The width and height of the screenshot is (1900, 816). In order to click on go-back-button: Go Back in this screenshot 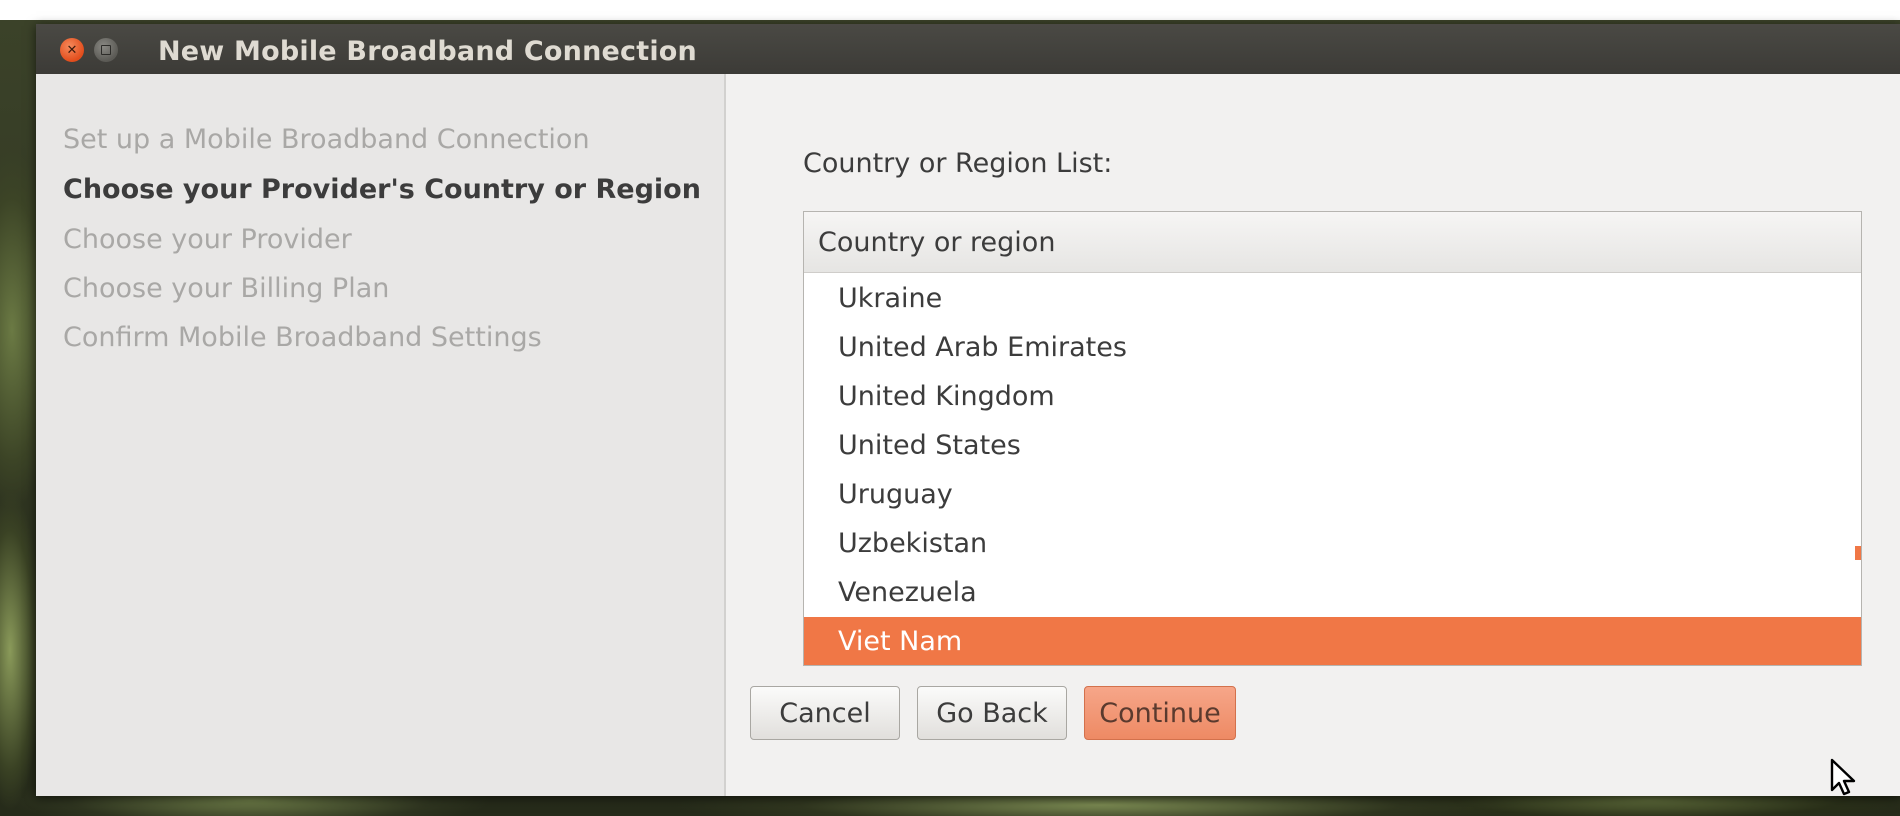, I will do `click(992, 713)`.